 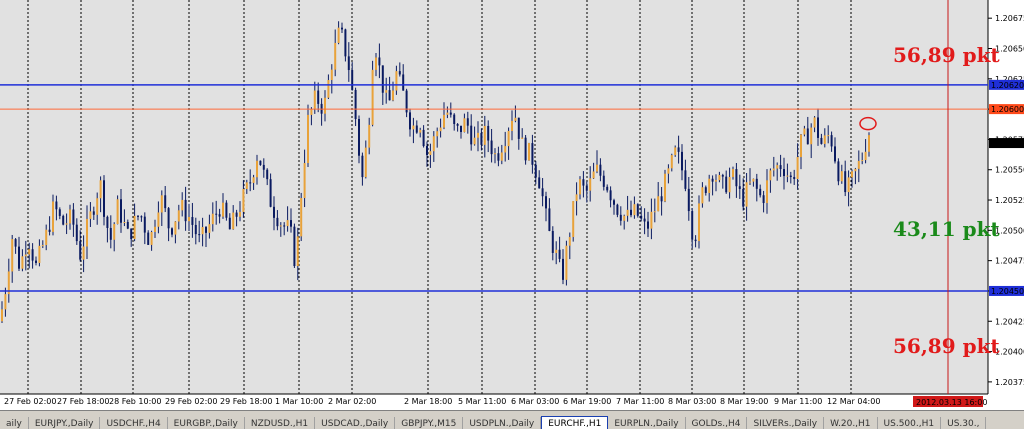 What do you see at coordinates (1007, 85) in the screenshot?
I see `price-label-text: 1.20620` at bounding box center [1007, 85].